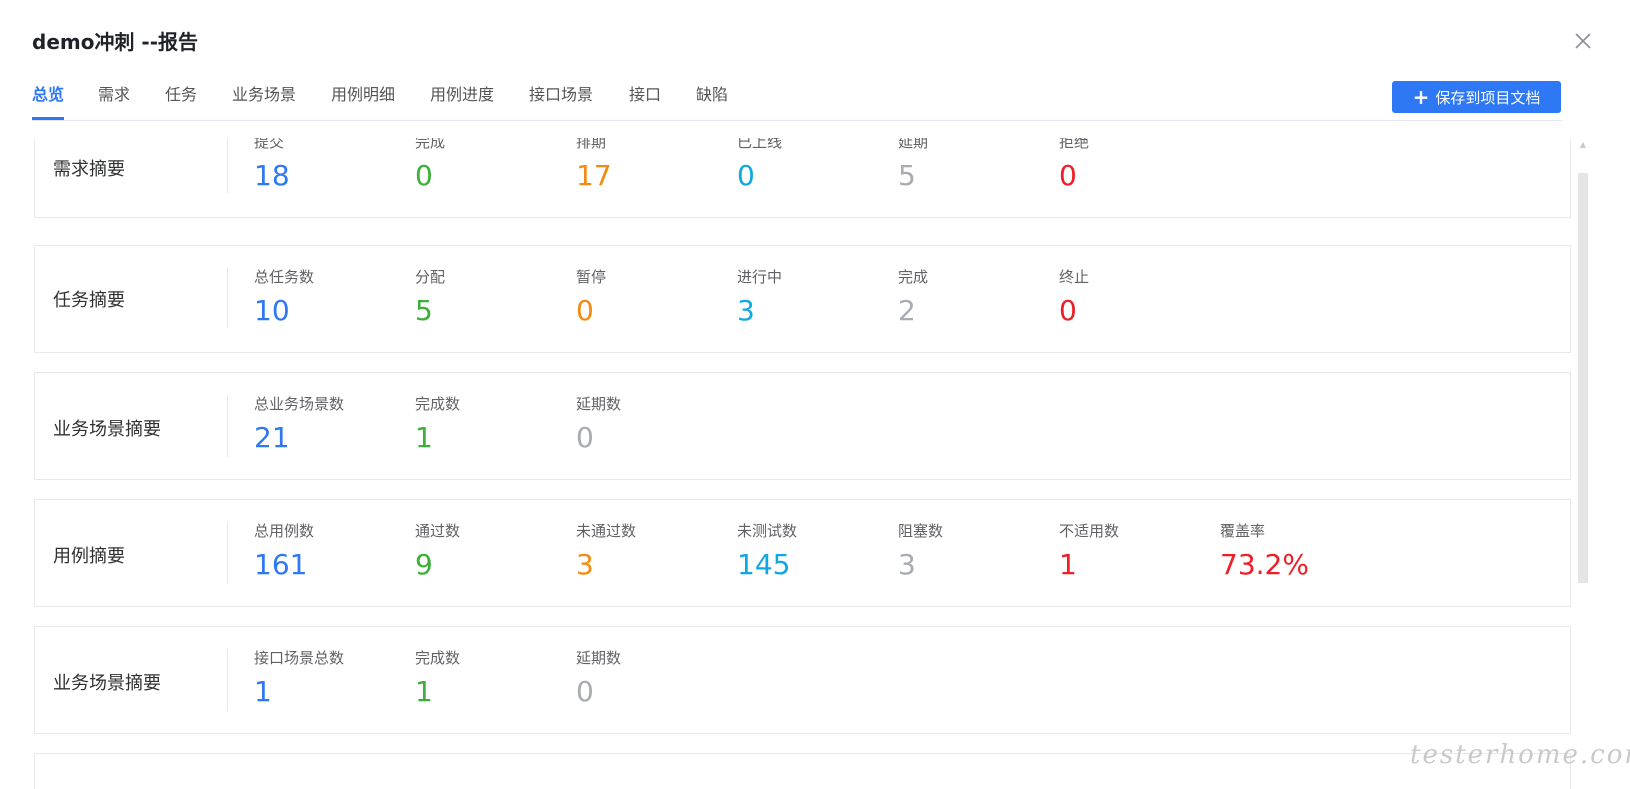 The width and height of the screenshot is (1630, 789). I want to click on stat-label: 未测试数, so click(767, 531).